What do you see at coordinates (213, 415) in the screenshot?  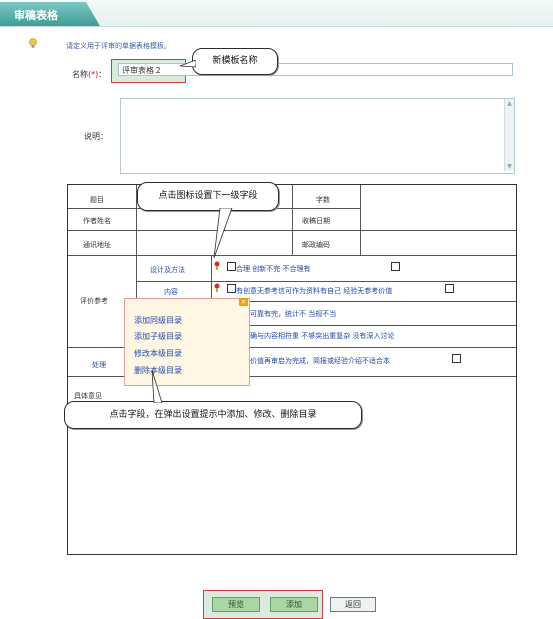 I see `callout-click-field: 点击字段，在弹出设置提示中添加、修改、删除目录` at bounding box center [213, 415].